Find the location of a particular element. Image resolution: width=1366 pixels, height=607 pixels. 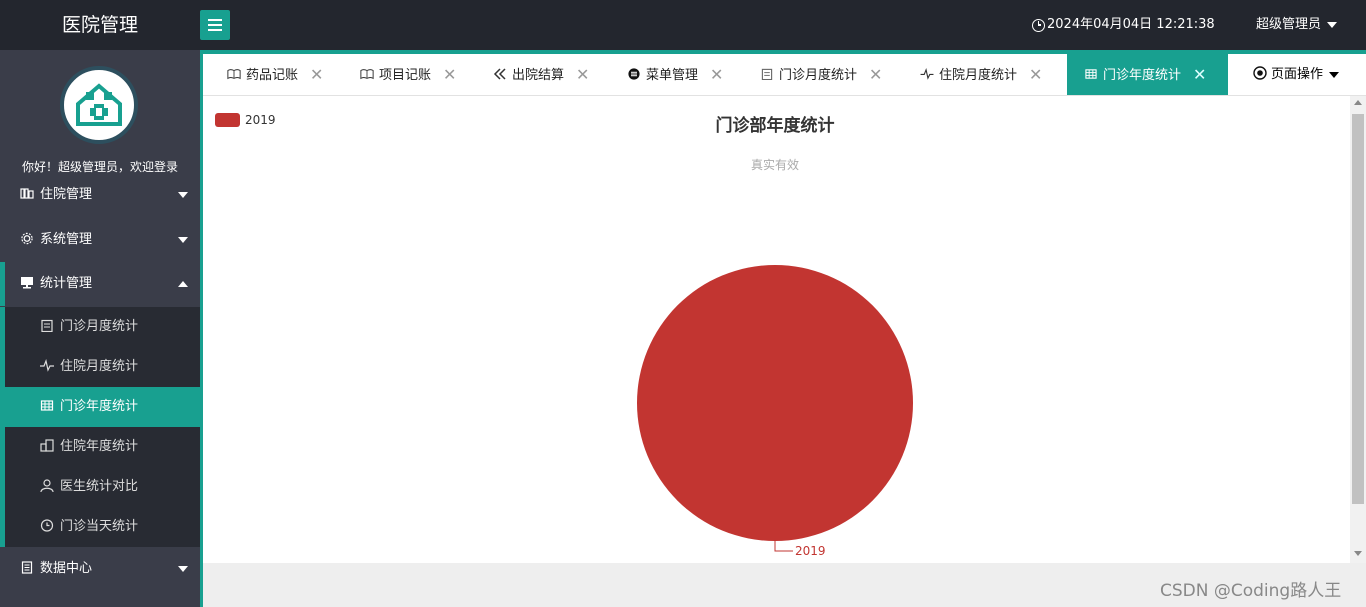

sidebar-item-label: 医生统计对比 is located at coordinates (99, 486).